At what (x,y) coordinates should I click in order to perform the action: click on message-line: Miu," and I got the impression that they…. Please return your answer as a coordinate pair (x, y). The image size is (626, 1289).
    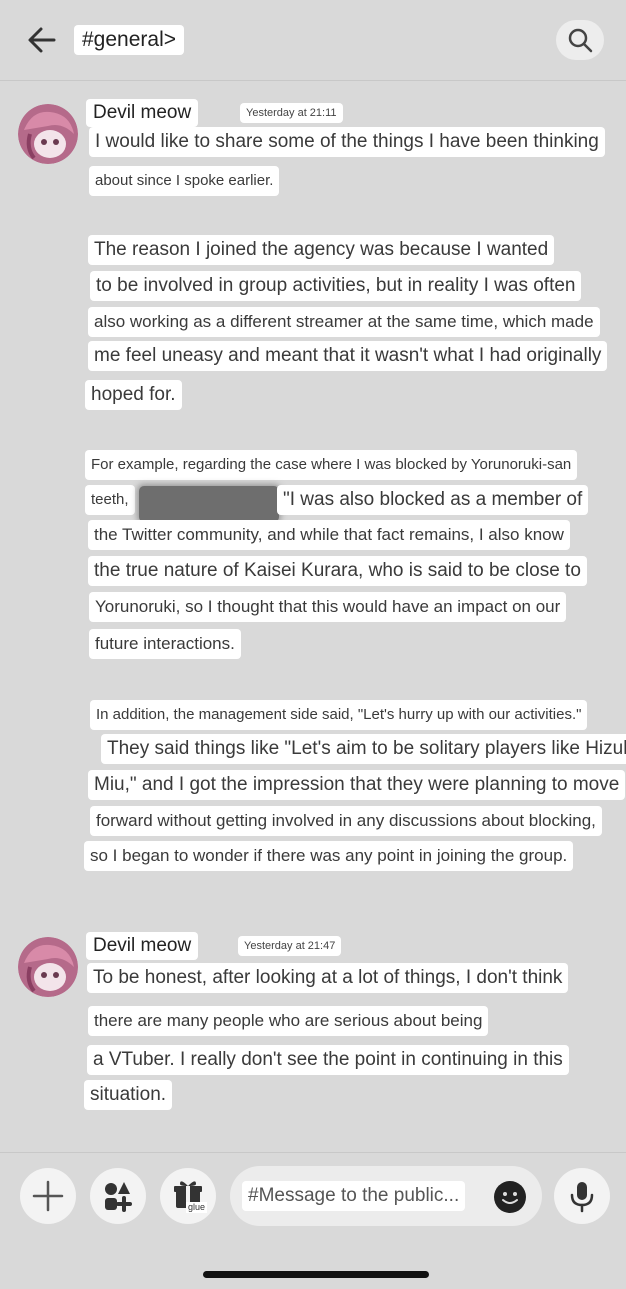
    Looking at the image, I should click on (357, 785).